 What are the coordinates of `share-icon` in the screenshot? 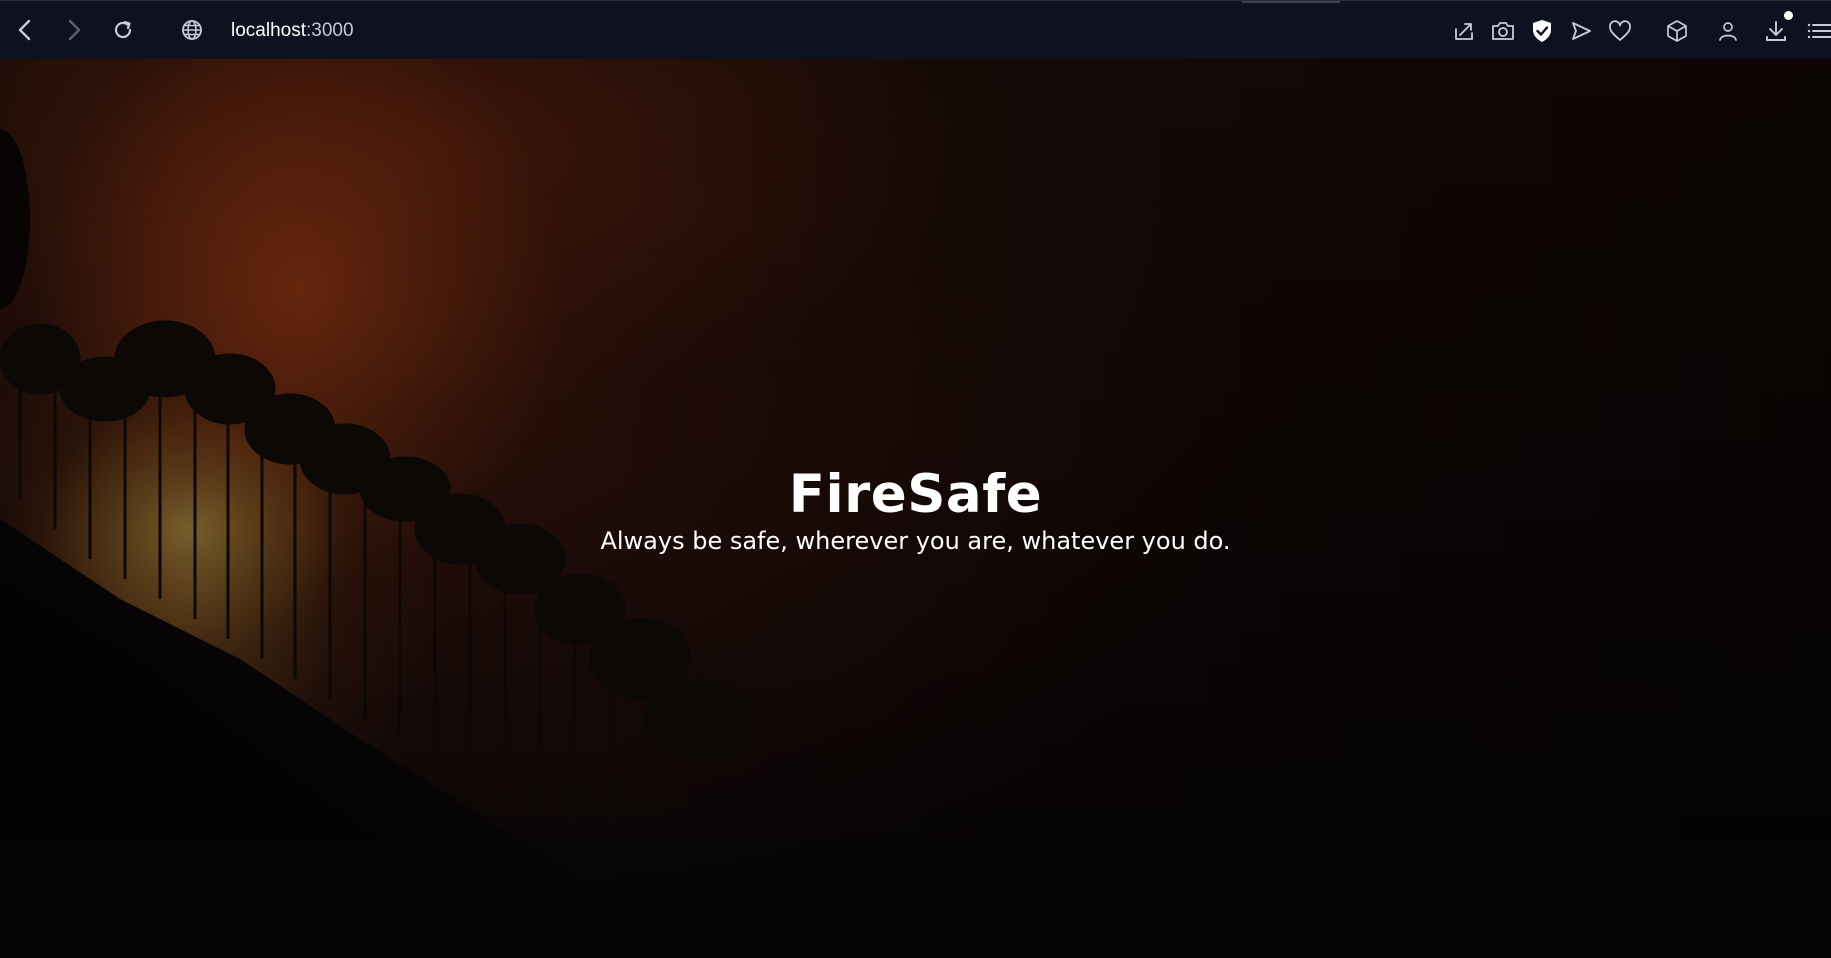 It's located at (1464, 31).